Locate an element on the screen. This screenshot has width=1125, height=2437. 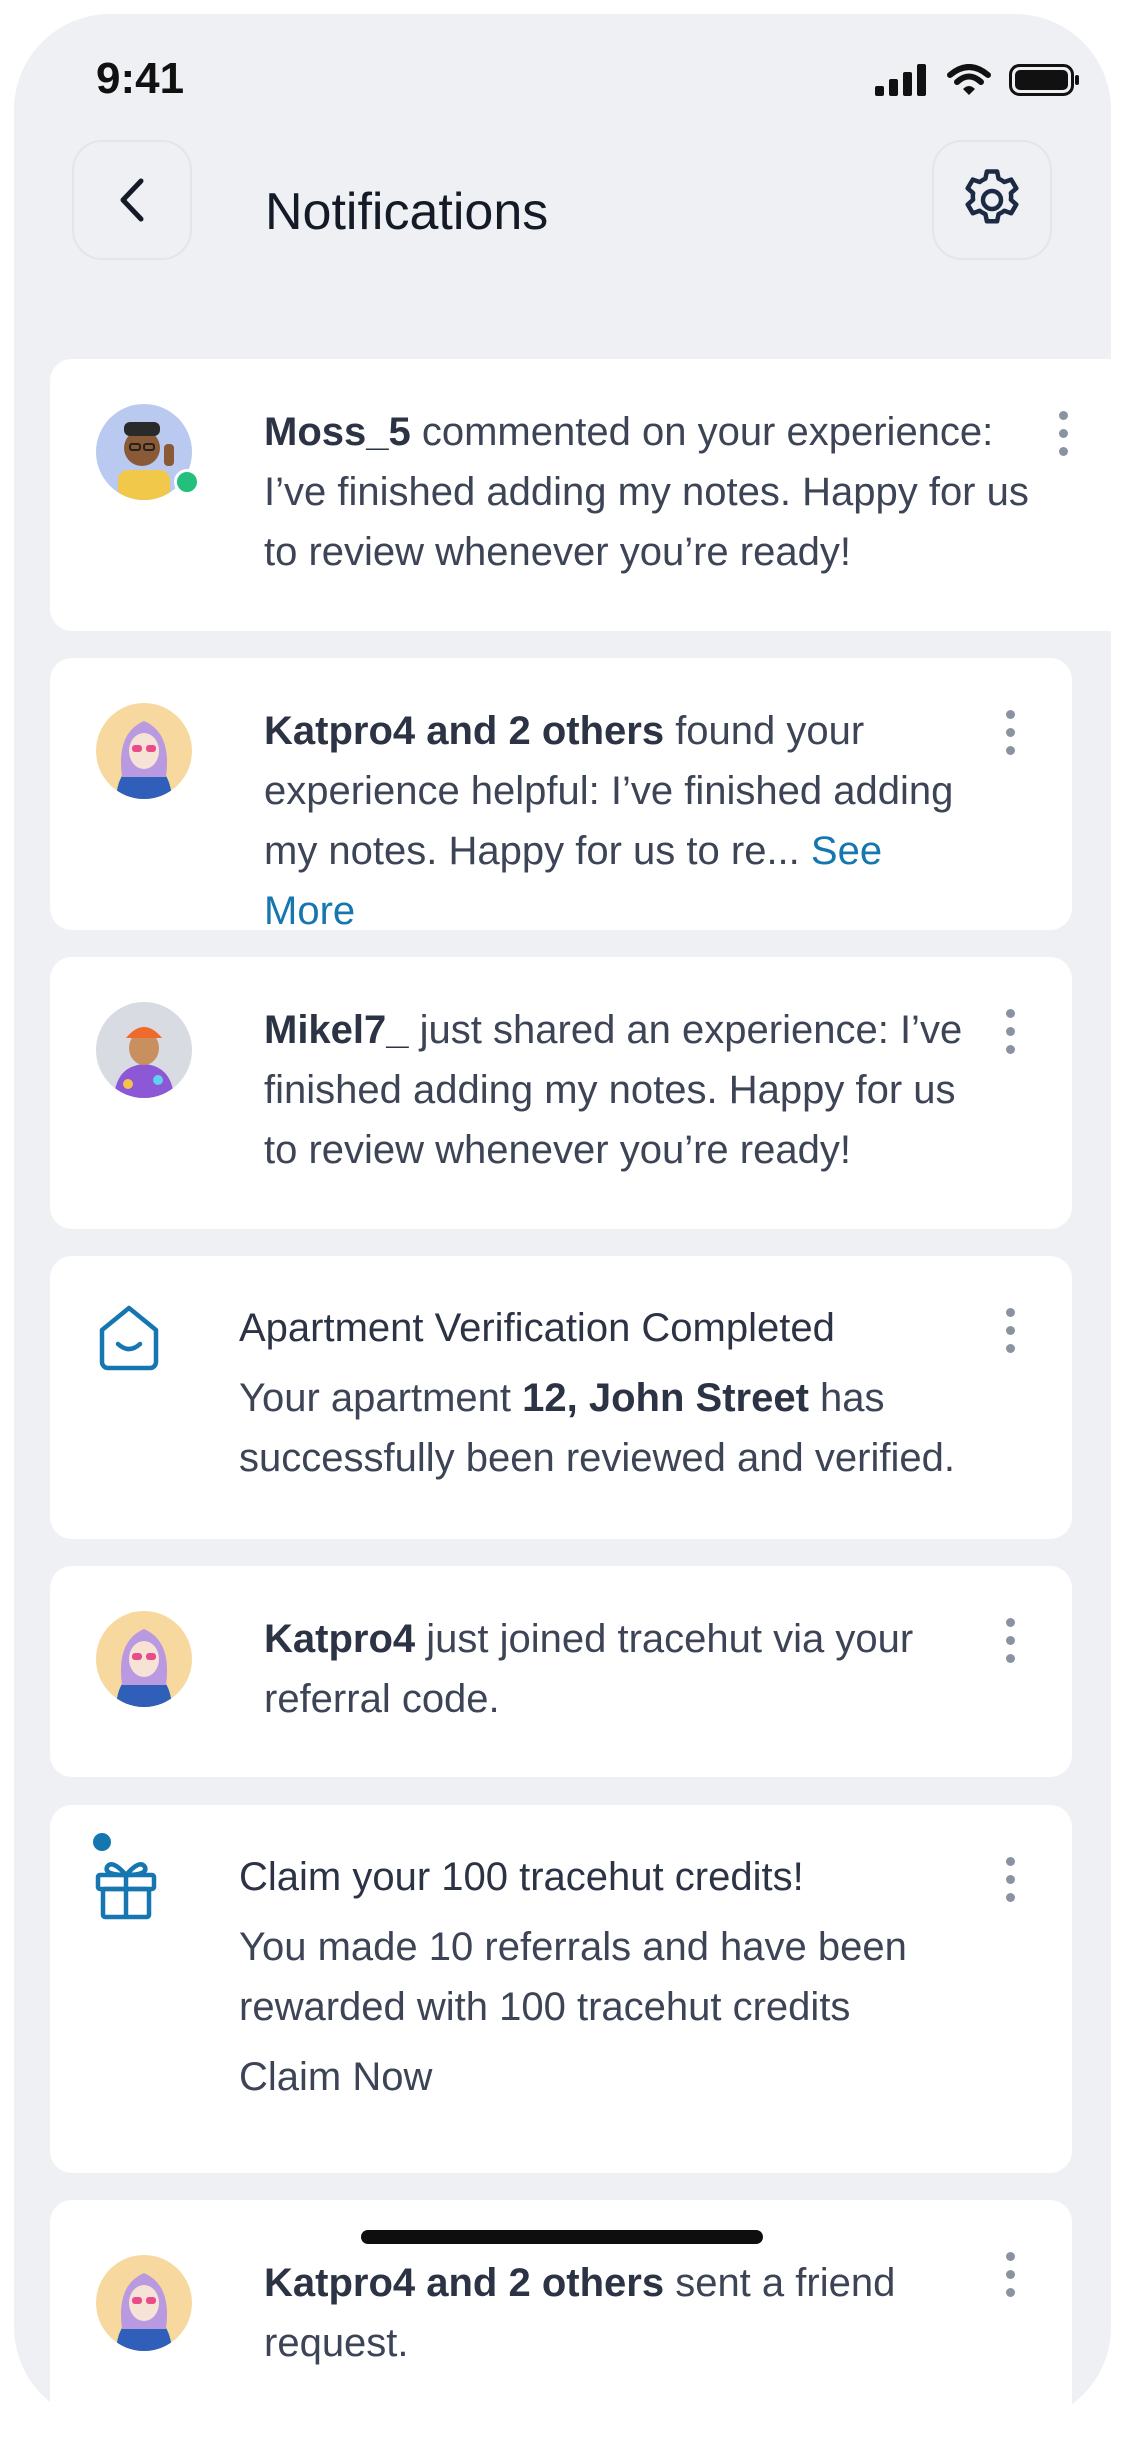
notification-title: Apartment Verification Completed is located at coordinates (537, 1328).